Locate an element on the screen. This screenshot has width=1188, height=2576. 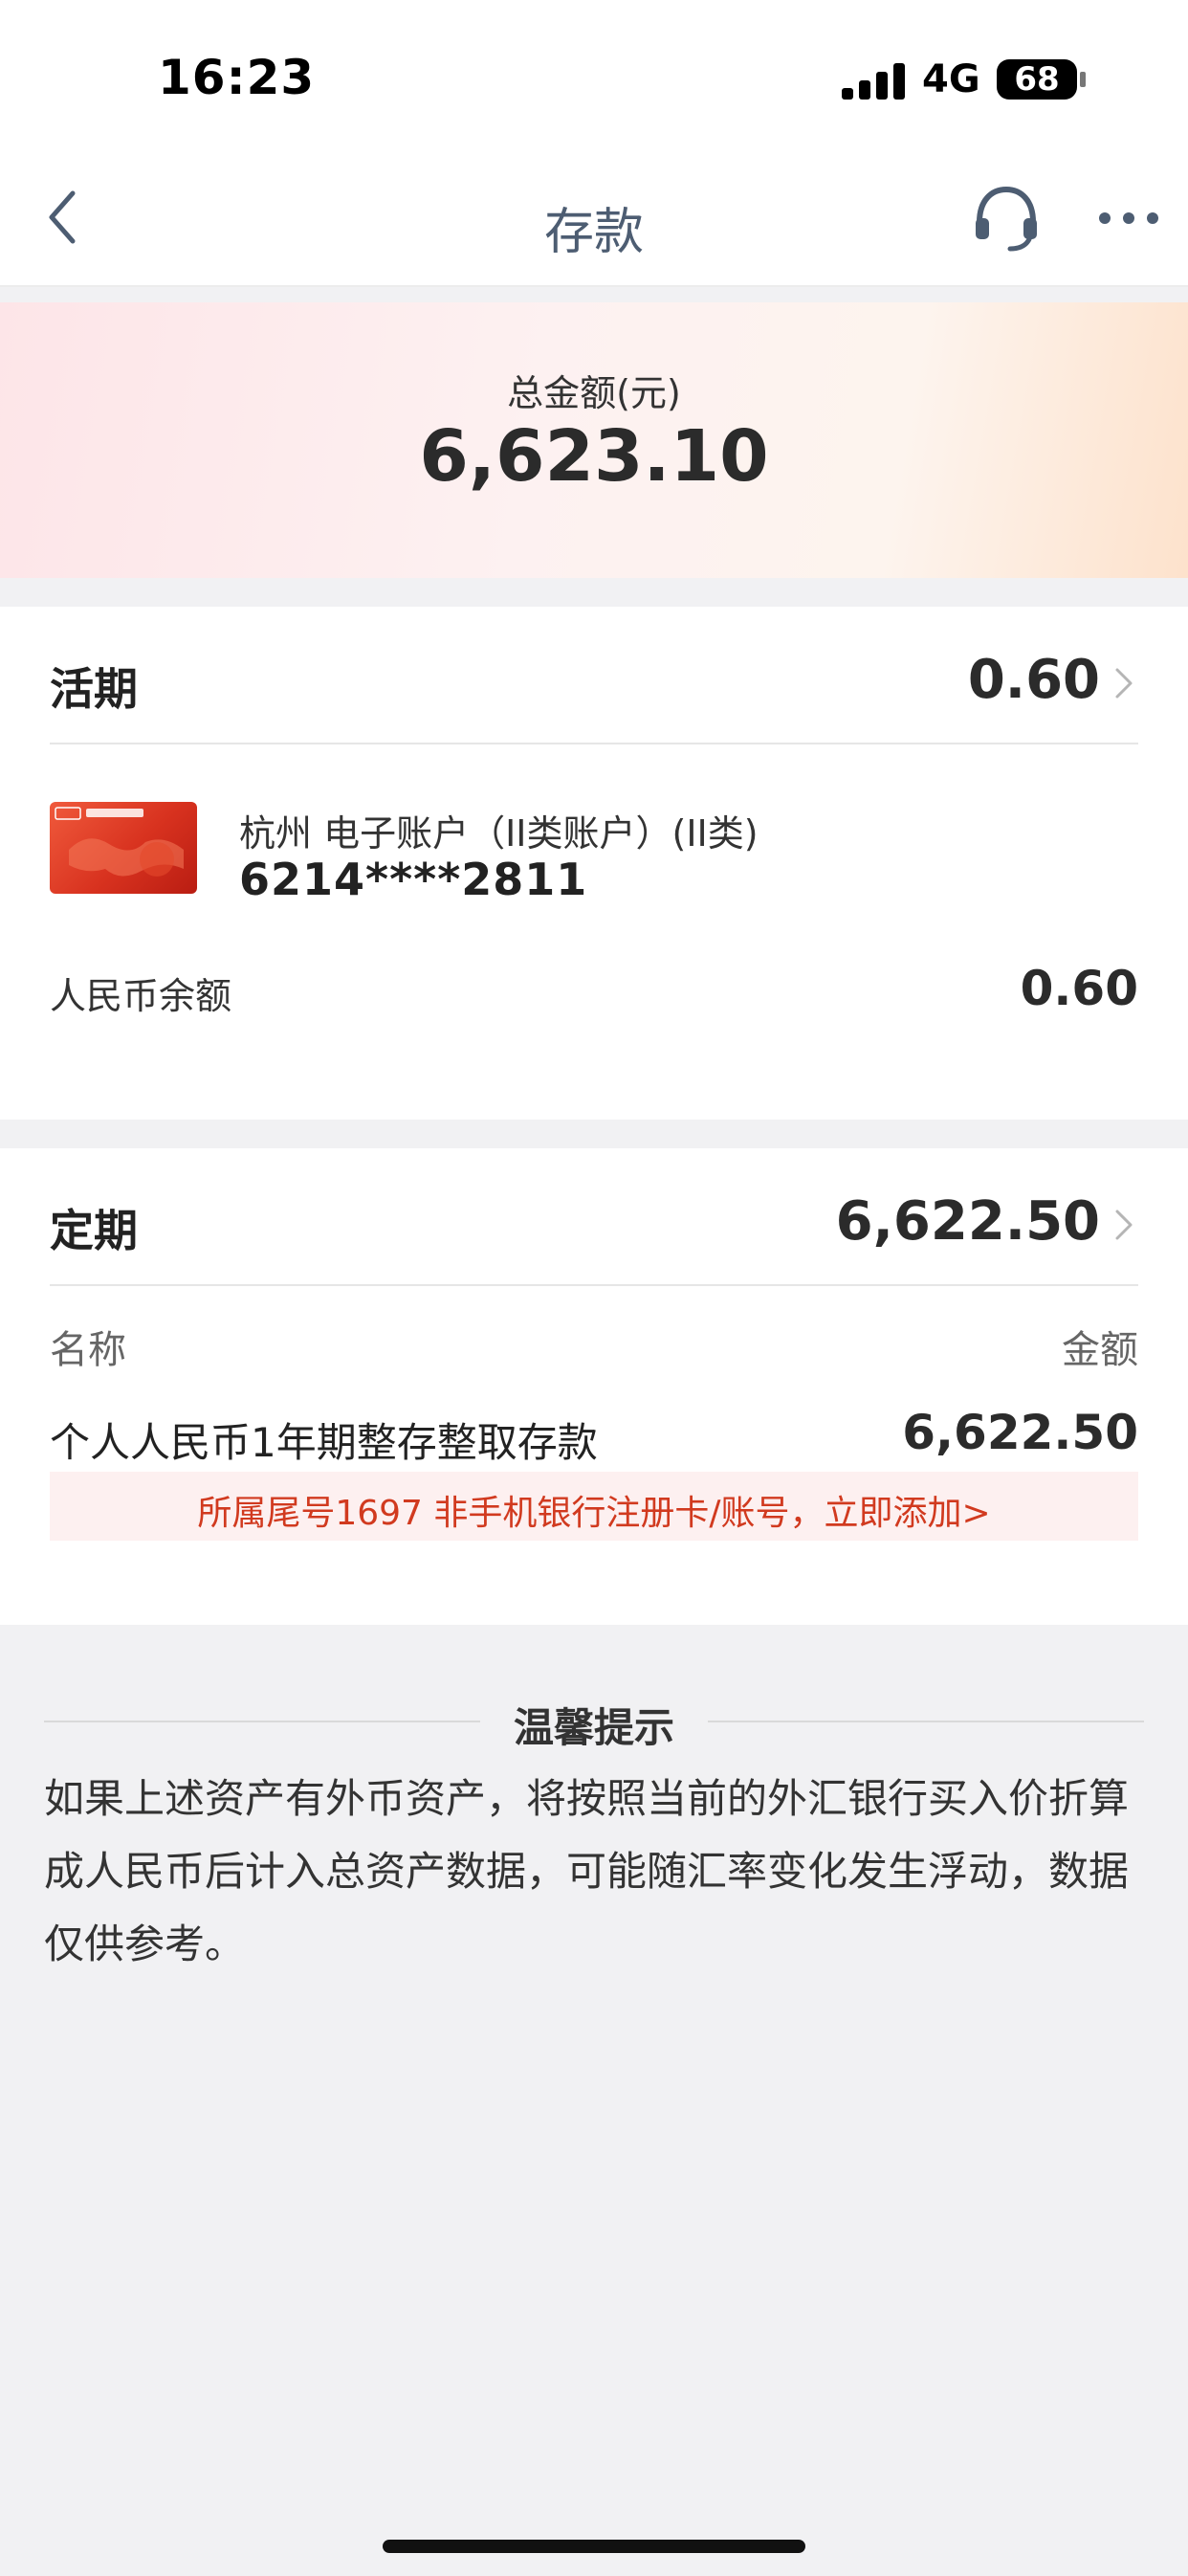
column-header-name: 名称 is located at coordinates (88, 1350).